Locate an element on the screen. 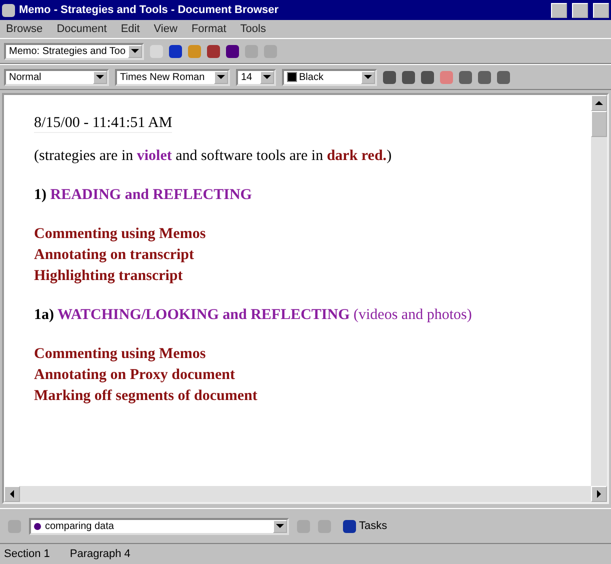 This screenshot has height=564, width=611. status-text: Paragraph 4 is located at coordinates (100, 554).